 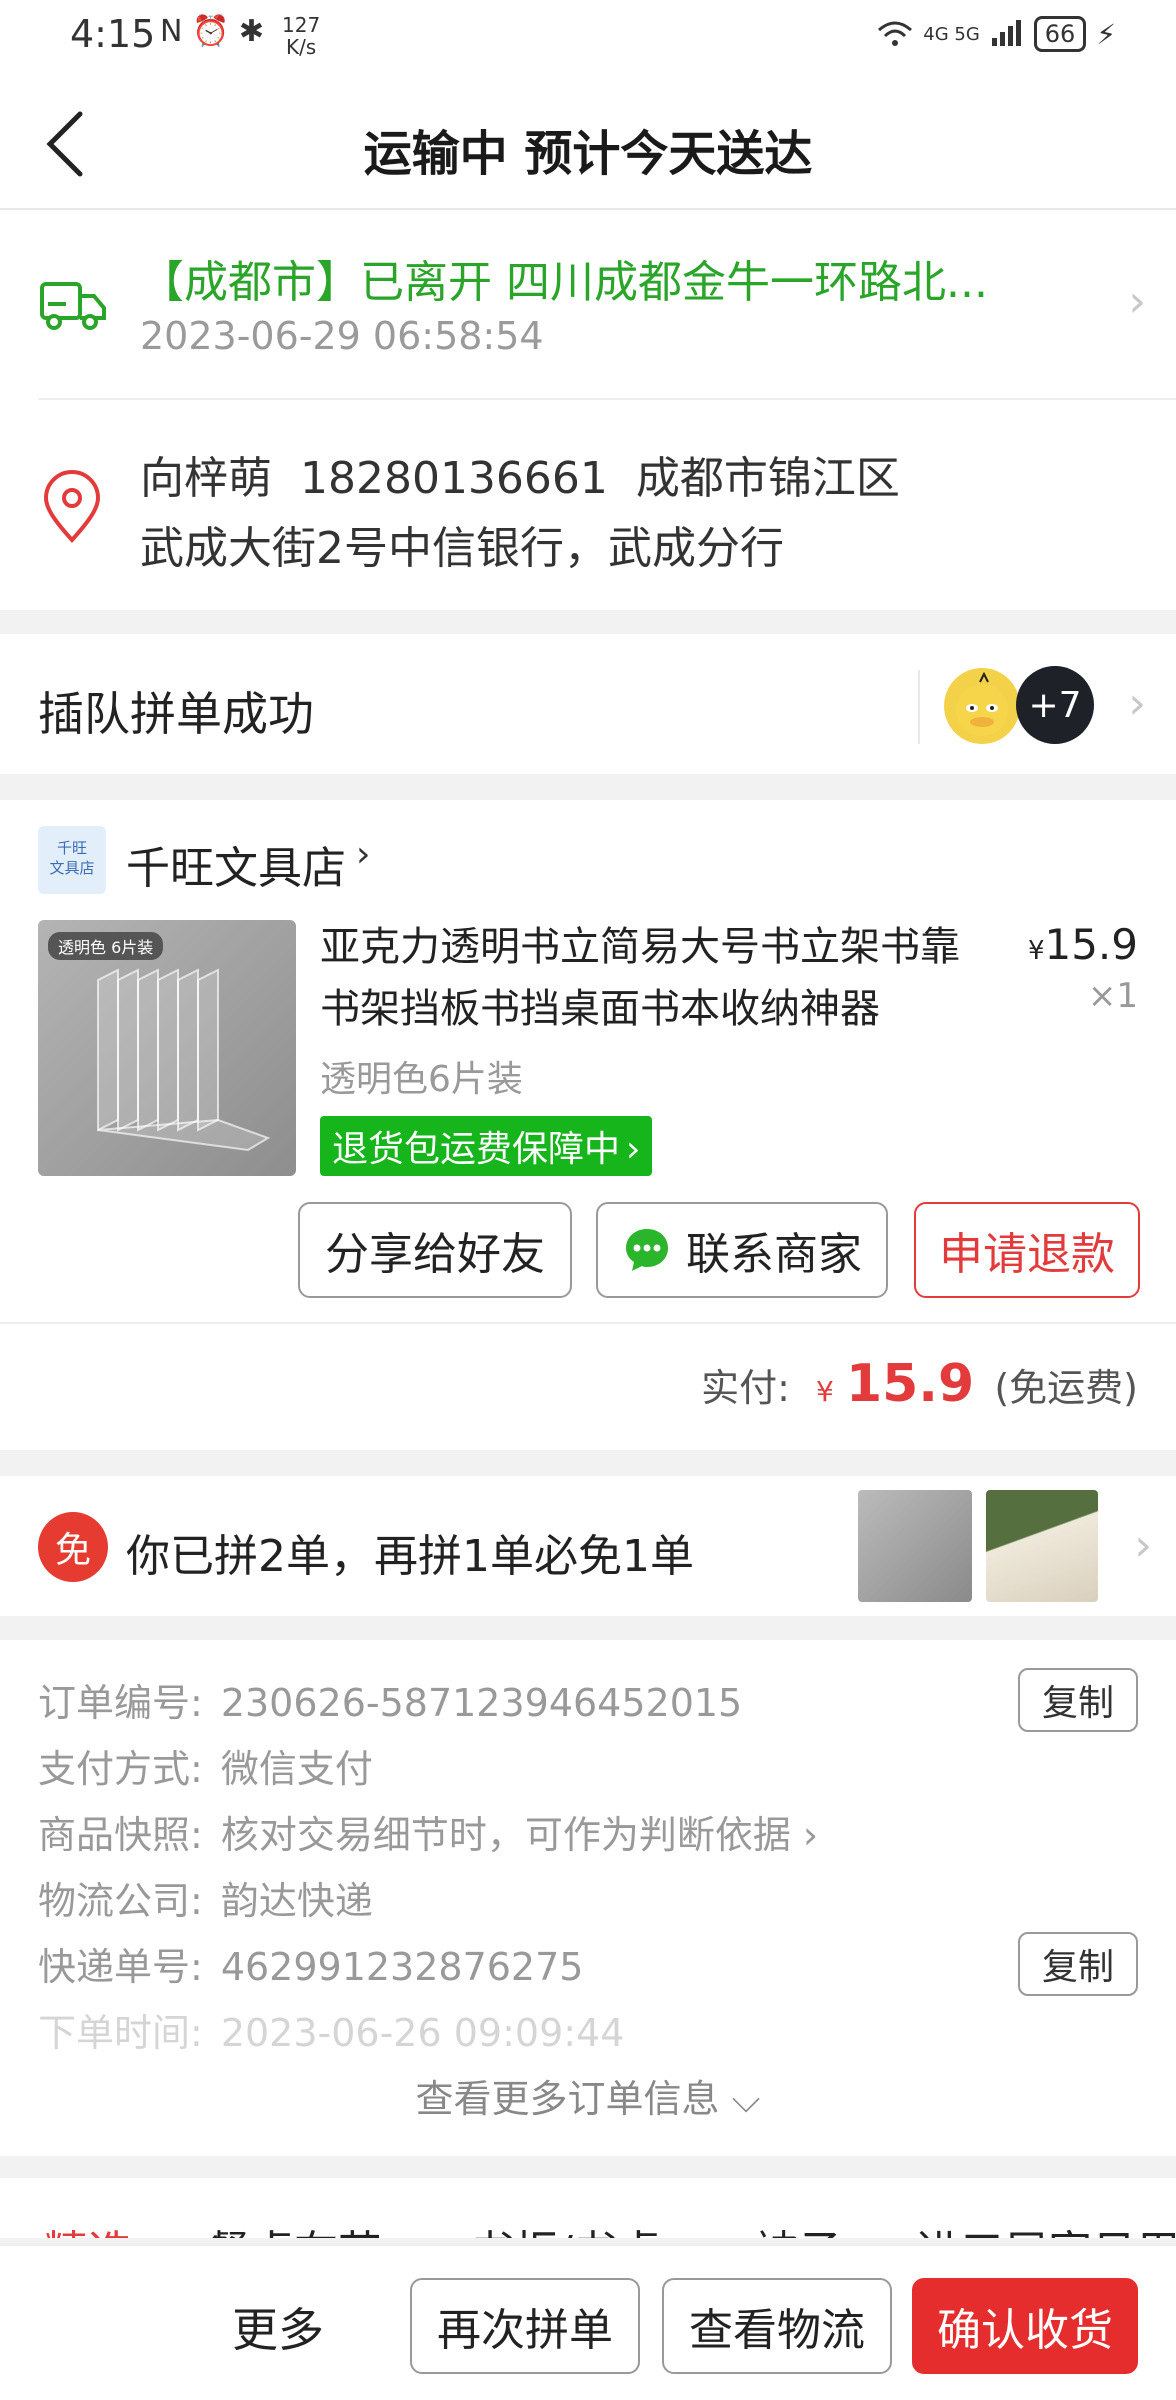 I want to click on price-currency: ¥, so click(x=1036, y=951).